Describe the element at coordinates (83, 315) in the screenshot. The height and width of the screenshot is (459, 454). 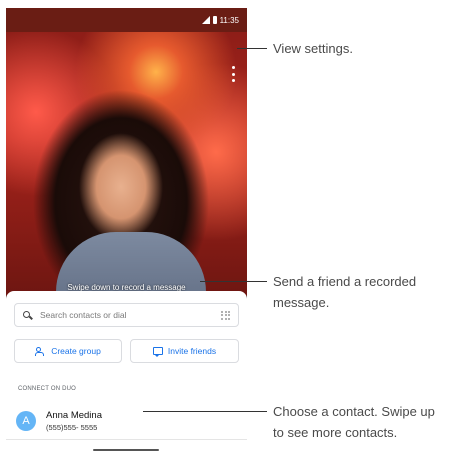
I see `search-placeholder: Search contacts or dial` at that location.